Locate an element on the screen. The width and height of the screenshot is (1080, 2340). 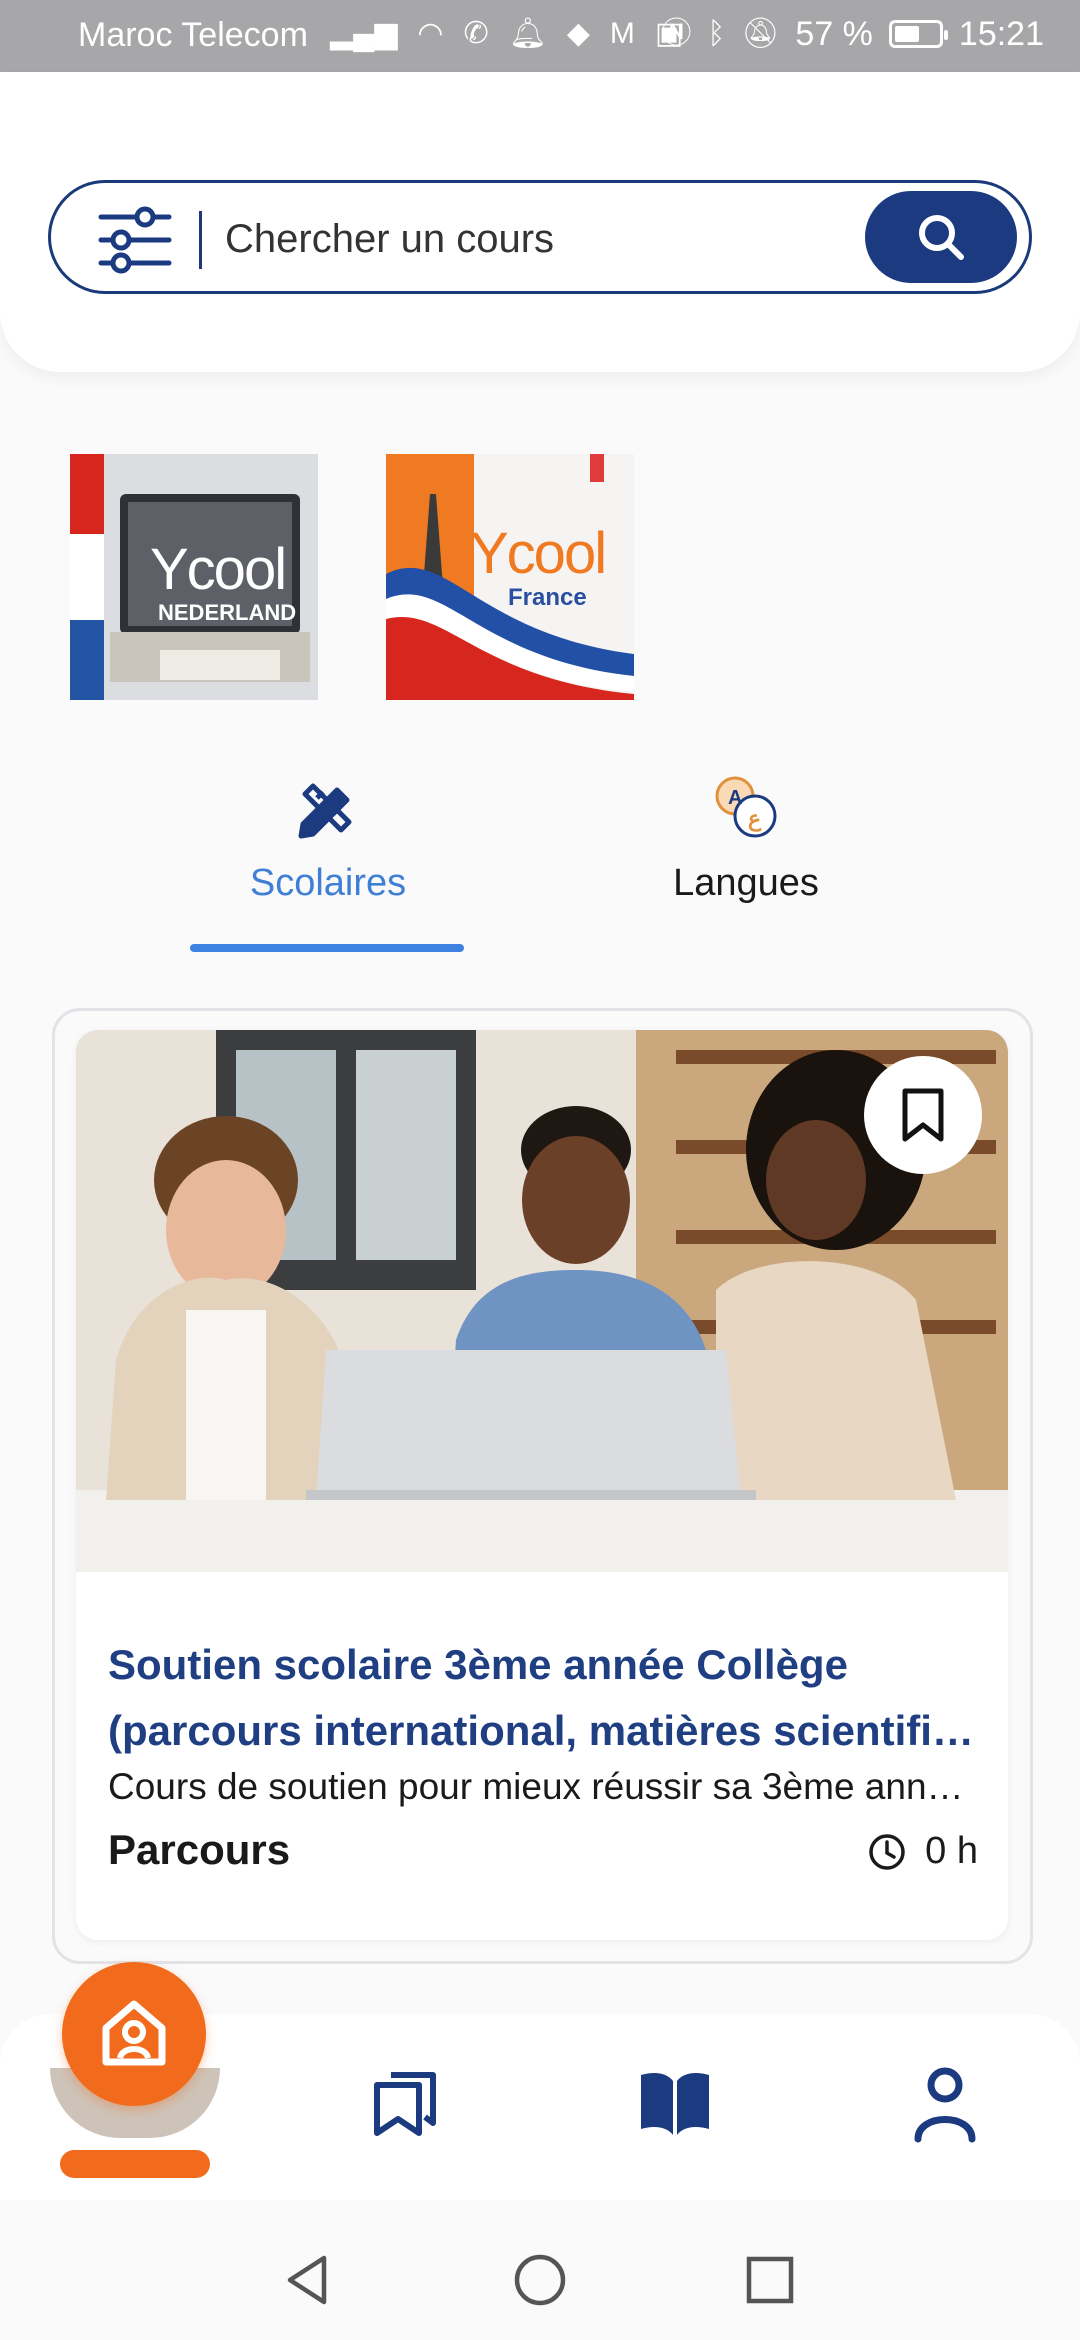
system-recents-button is located at coordinates (770, 2280).